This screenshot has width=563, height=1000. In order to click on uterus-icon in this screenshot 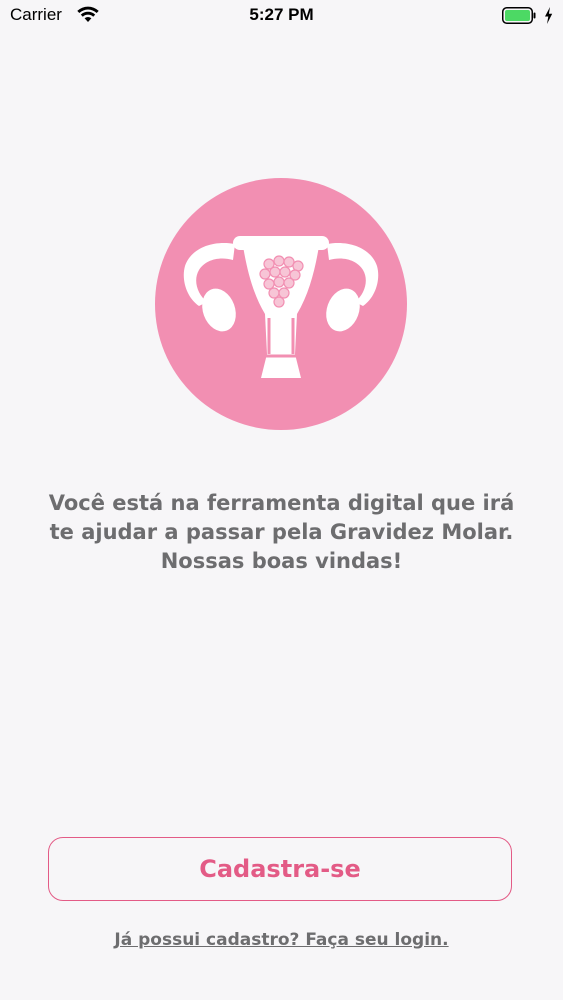, I will do `click(281, 304)`.